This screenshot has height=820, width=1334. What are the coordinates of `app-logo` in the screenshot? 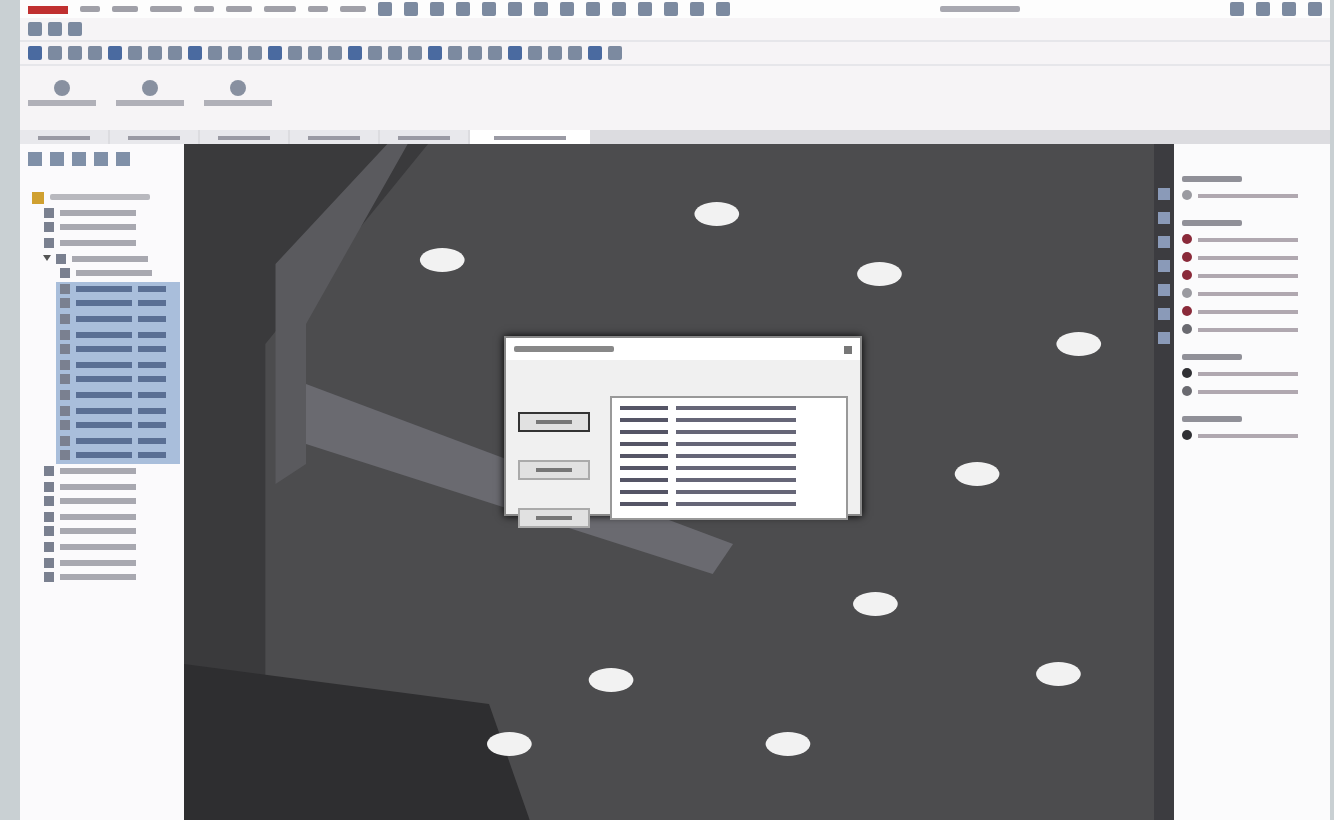 It's located at (48, 9).